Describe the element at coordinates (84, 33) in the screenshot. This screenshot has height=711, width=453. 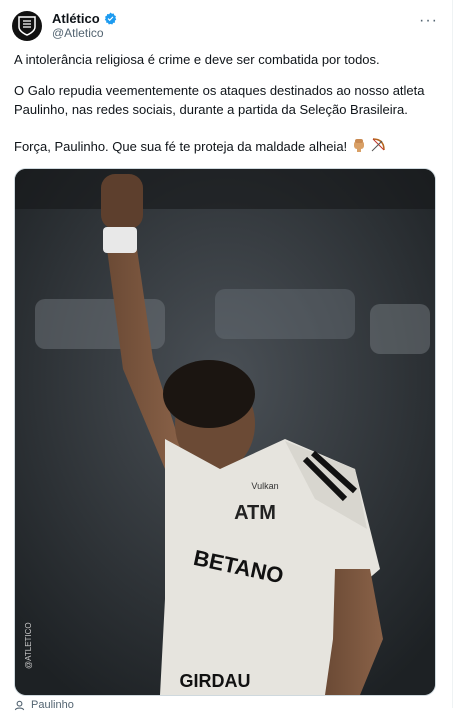
I see `account-handle: @Atletico` at that location.